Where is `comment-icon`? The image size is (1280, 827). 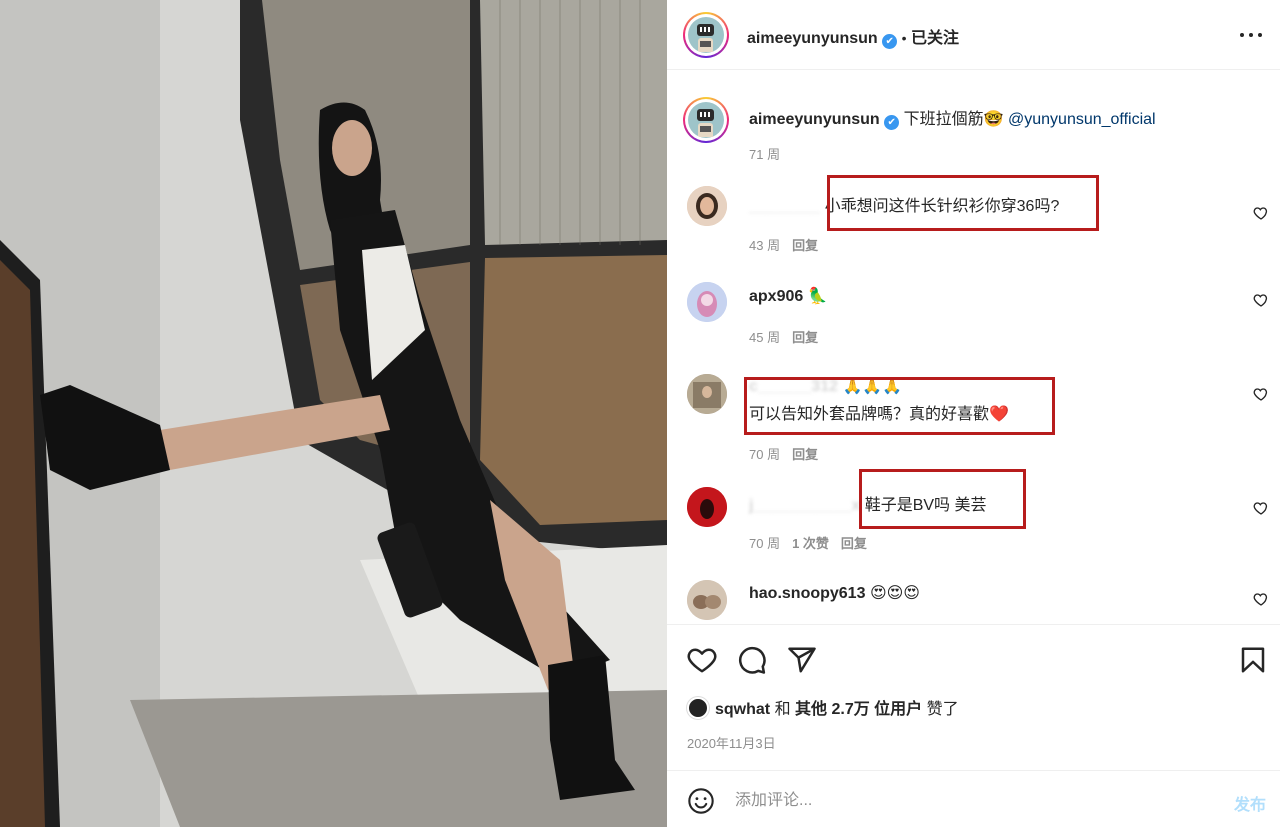 comment-icon is located at coordinates (752, 660).